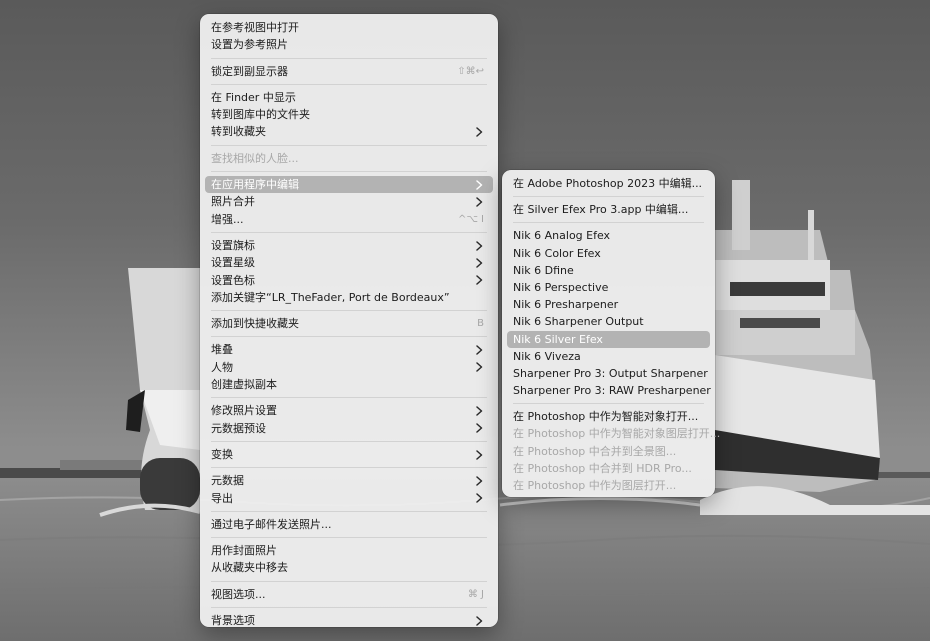 This screenshot has height=641, width=930. I want to click on context-menu-item: 导出, so click(349, 498).